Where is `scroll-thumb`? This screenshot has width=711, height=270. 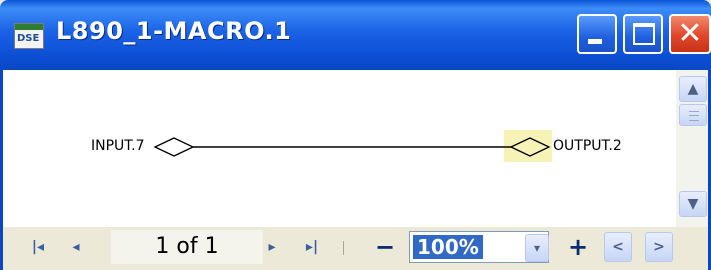
scroll-thumb is located at coordinates (693, 115).